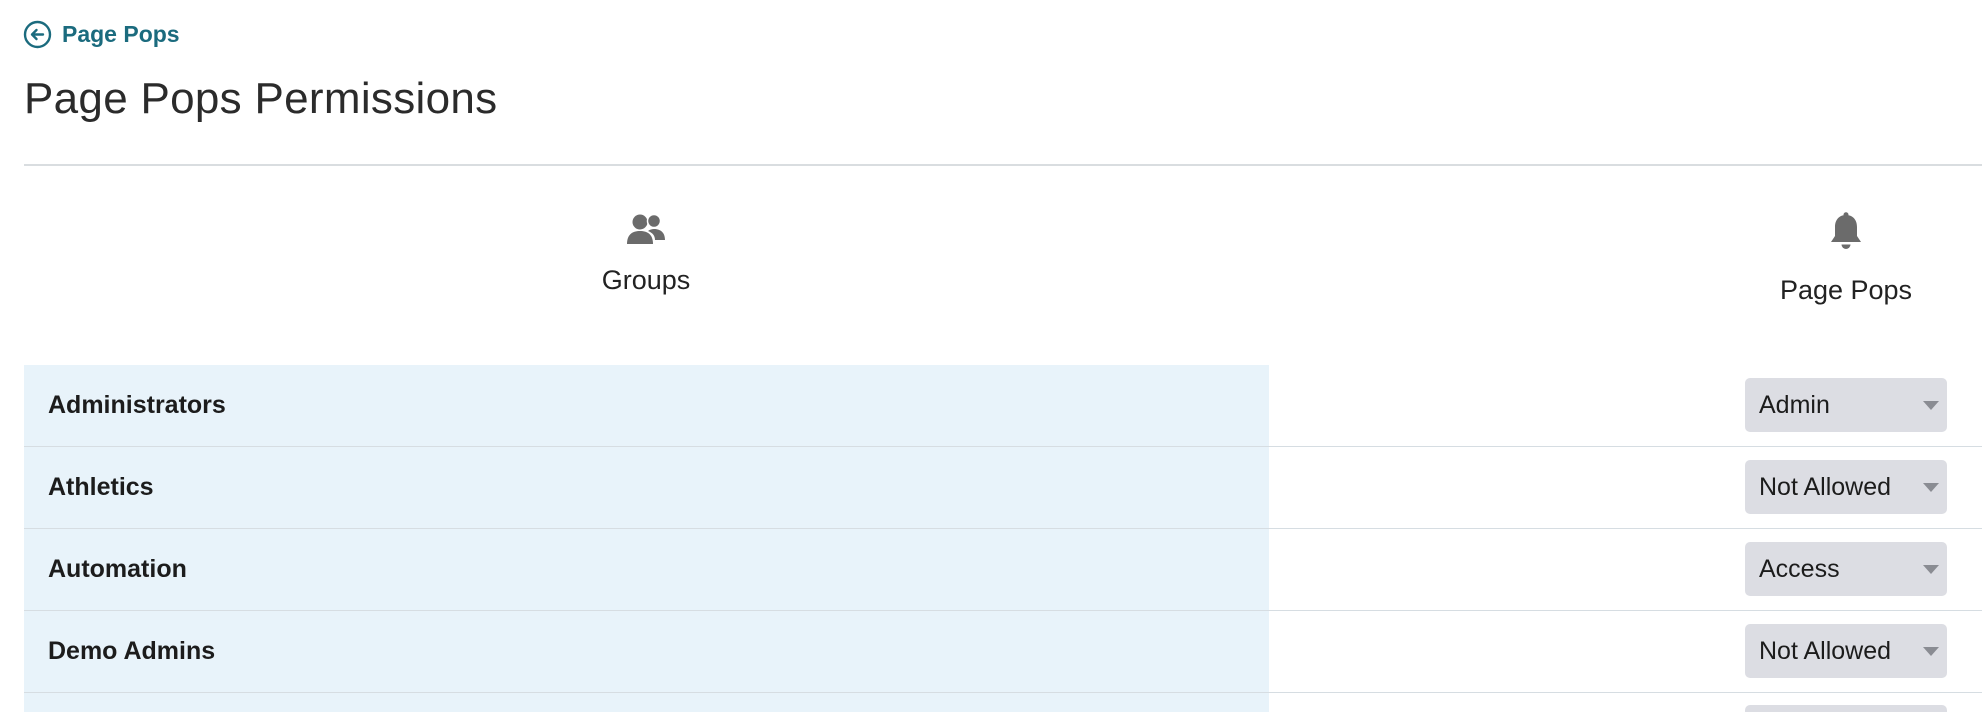 This screenshot has width=1982, height=712. What do you see at coordinates (646, 254) in the screenshot?
I see `groups-column-header: Groups` at bounding box center [646, 254].